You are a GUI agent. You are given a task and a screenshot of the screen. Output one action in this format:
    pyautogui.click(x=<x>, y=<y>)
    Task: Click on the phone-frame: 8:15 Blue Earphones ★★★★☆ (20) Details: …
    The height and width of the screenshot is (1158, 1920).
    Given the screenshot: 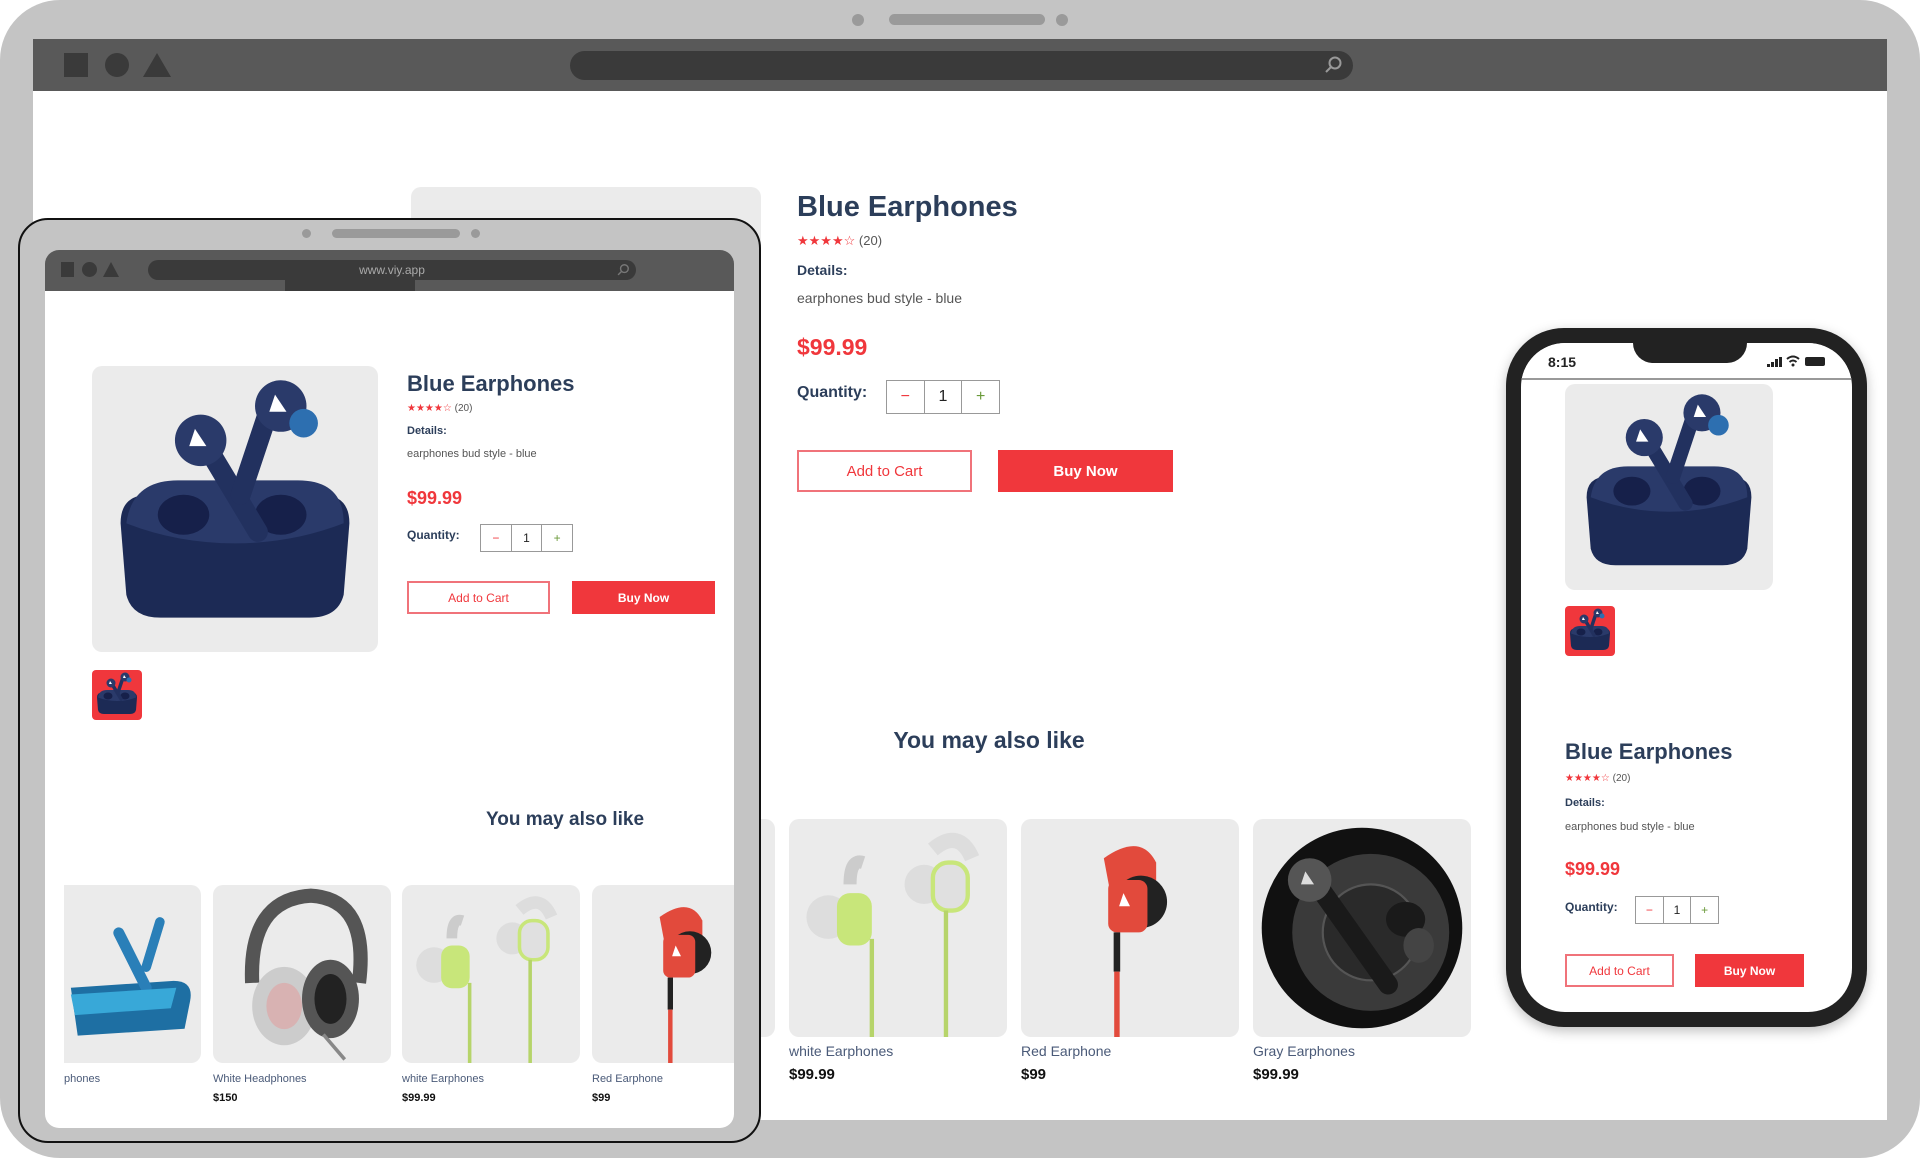 What is the action you would take?
    pyautogui.click(x=1686, y=677)
    